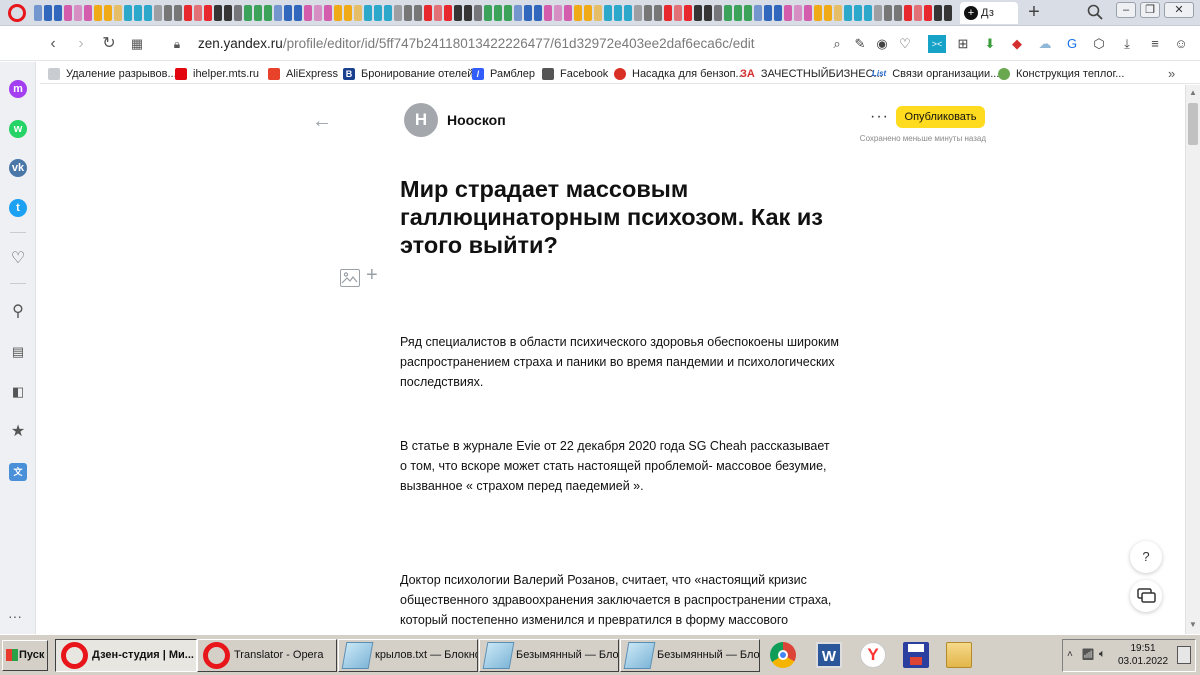  What do you see at coordinates (18, 352) in the screenshot?
I see `tabs-grid-icon: ▤` at bounding box center [18, 352].